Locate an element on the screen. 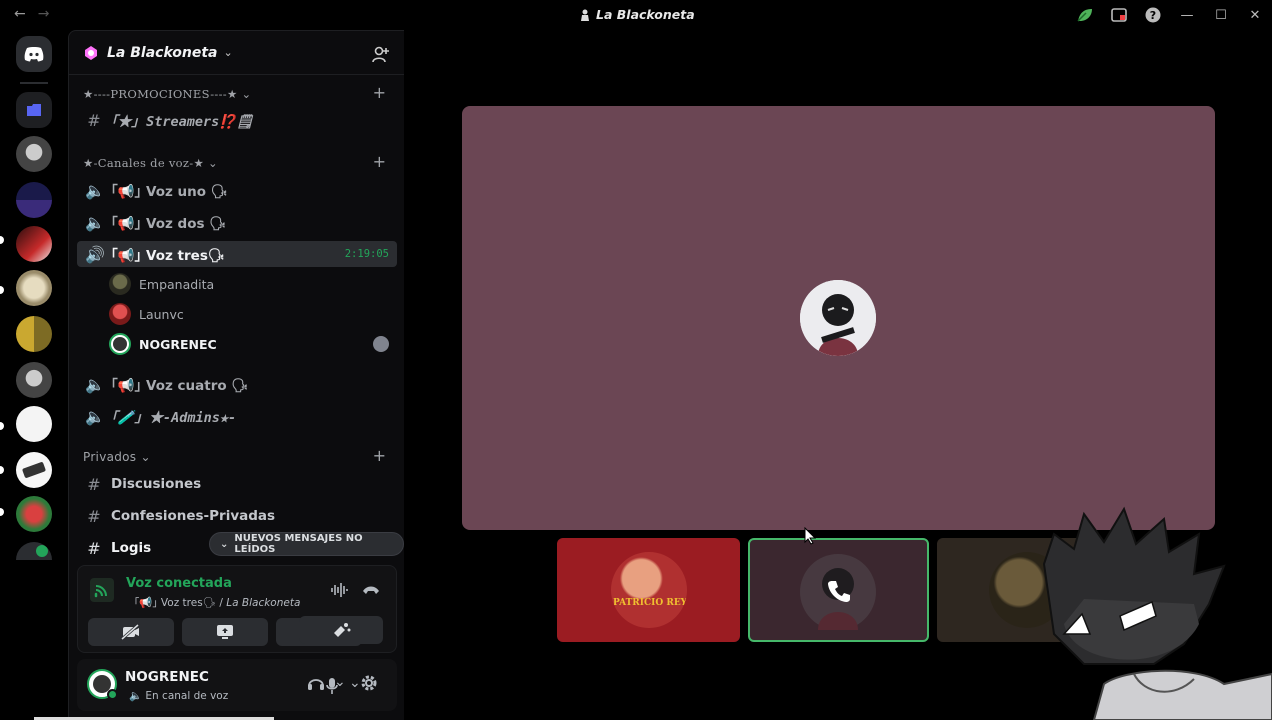  channel-voz-dos: 🔈 ｢📢｣ Voz dos 🗣 is located at coordinates (237, 222).